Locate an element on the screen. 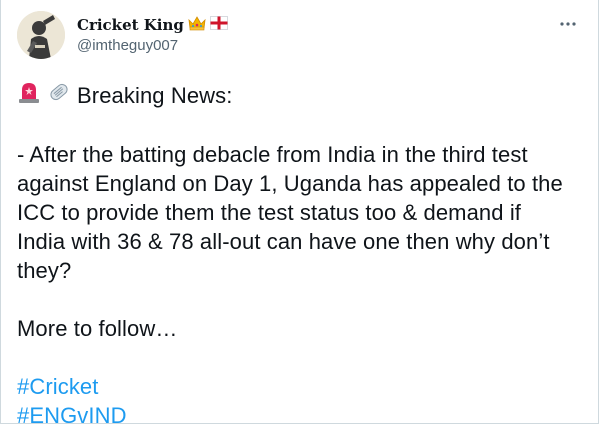  hashtag-link: #ENGvIND is located at coordinates (301, 415).